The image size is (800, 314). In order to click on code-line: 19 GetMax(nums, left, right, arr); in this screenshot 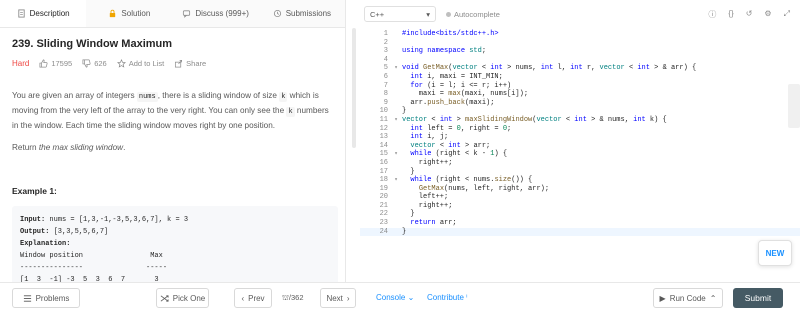, I will do `click(580, 189)`.